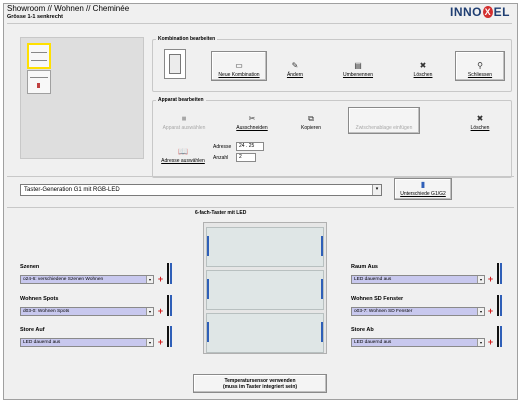 Image resolution: width=521 pixels, height=403 pixels. I want to click on function-select-left-2: d03-0: Wohnen Spots ▾, so click(87, 311).